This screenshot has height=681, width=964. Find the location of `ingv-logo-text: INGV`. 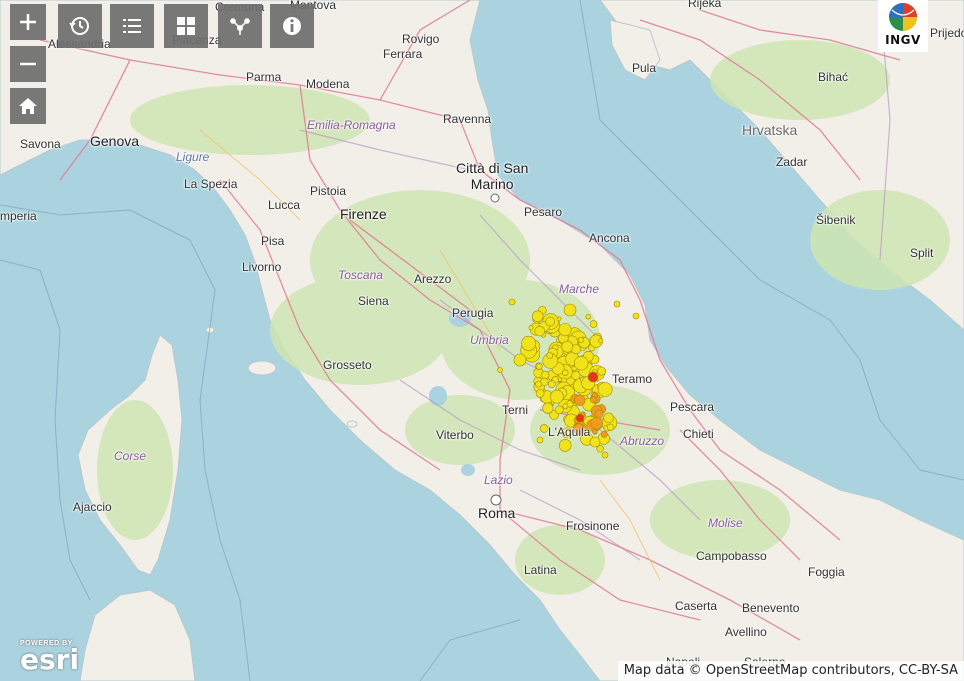

ingv-logo-text: INGV is located at coordinates (903, 40).